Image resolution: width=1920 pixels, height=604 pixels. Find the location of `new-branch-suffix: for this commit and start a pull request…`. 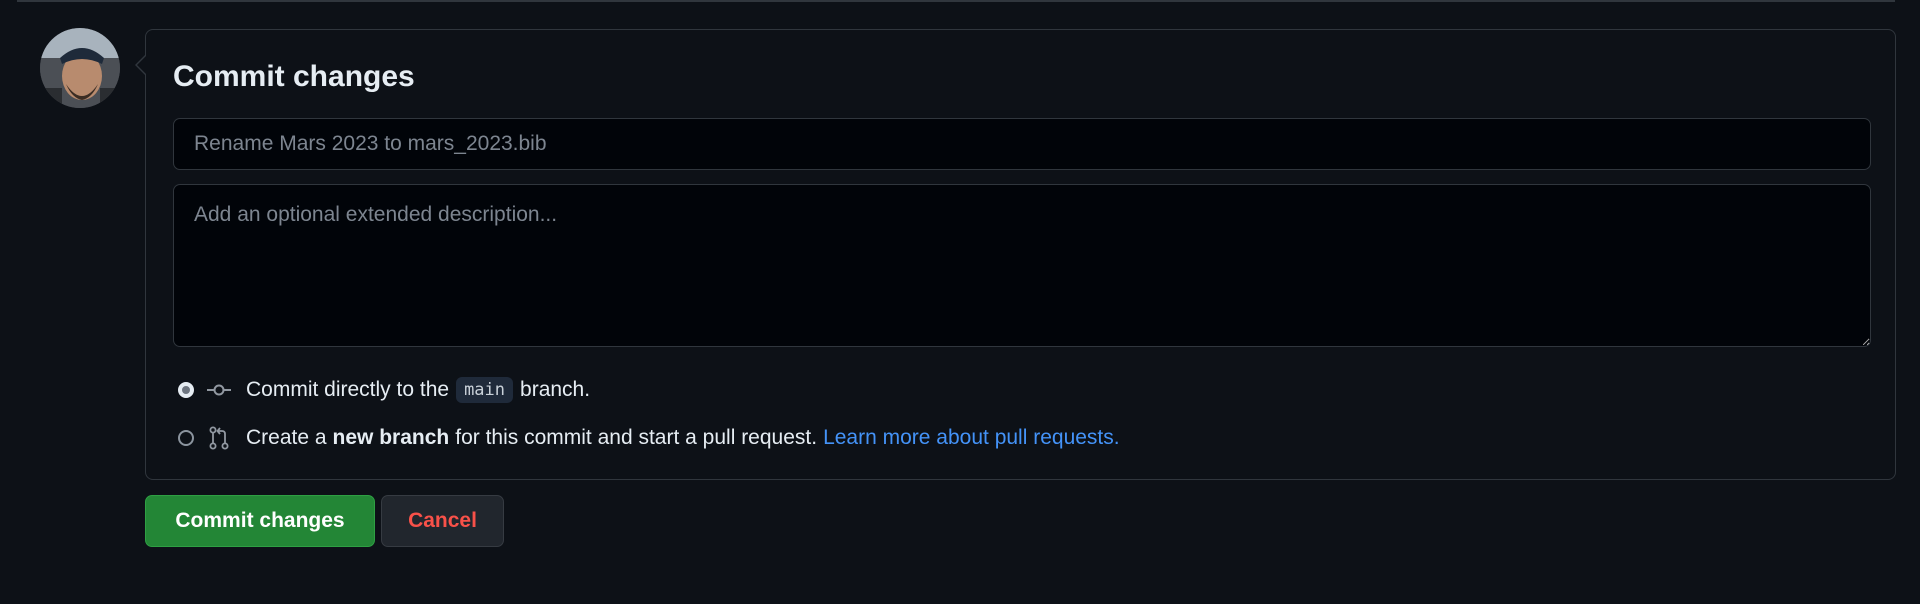

new-branch-suffix: for this commit and start a pull request… is located at coordinates (636, 437).